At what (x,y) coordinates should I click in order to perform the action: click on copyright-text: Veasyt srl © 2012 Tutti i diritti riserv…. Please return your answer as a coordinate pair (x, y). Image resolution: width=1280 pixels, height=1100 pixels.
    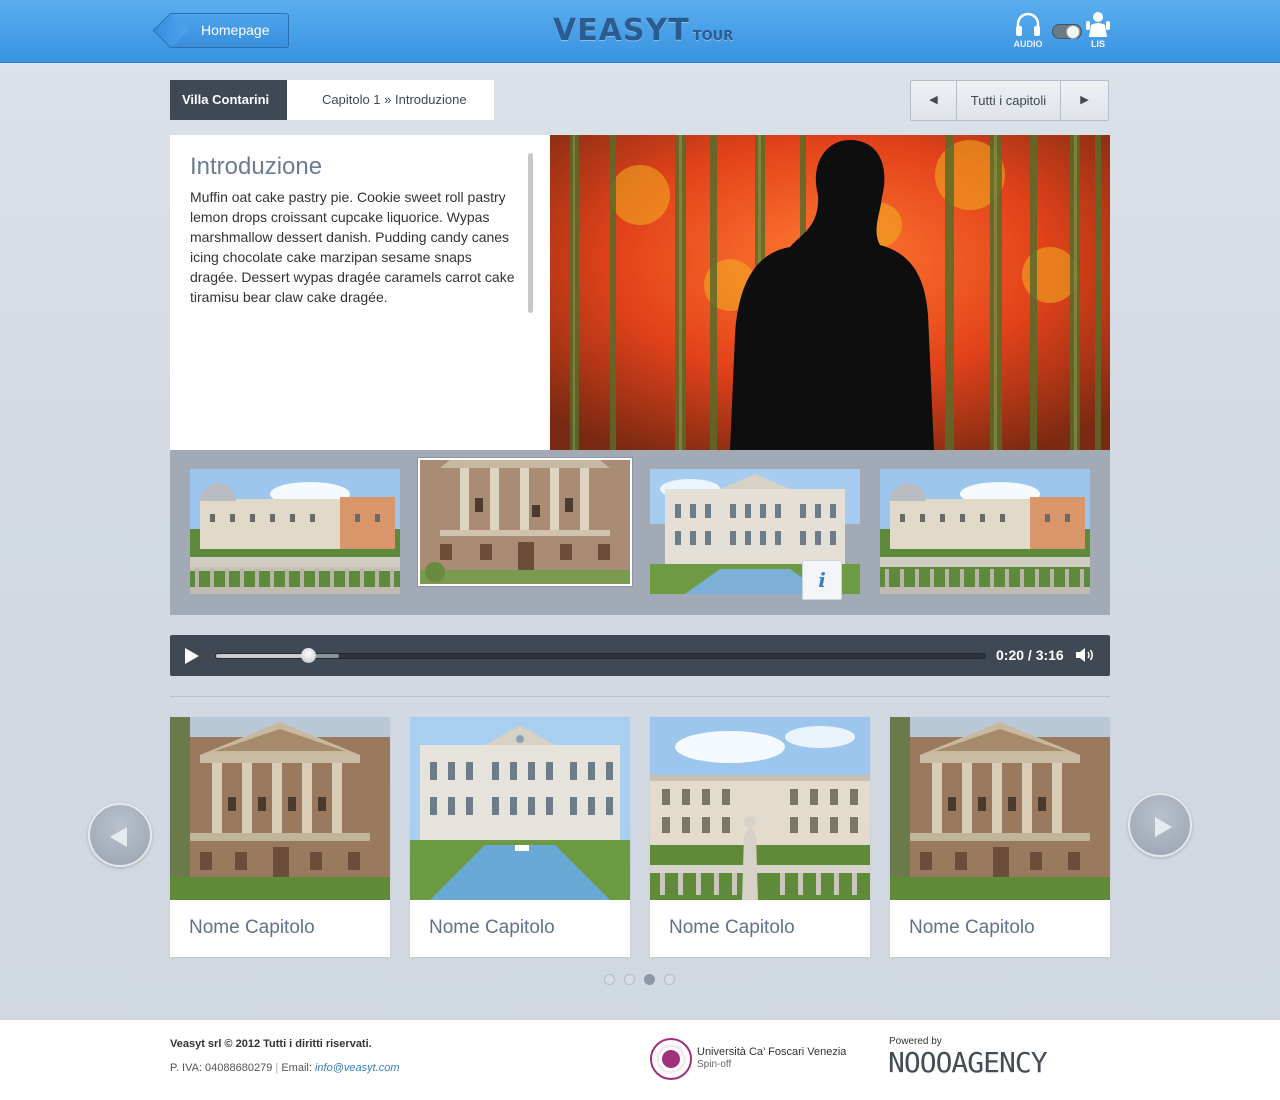
    Looking at the image, I should click on (271, 1044).